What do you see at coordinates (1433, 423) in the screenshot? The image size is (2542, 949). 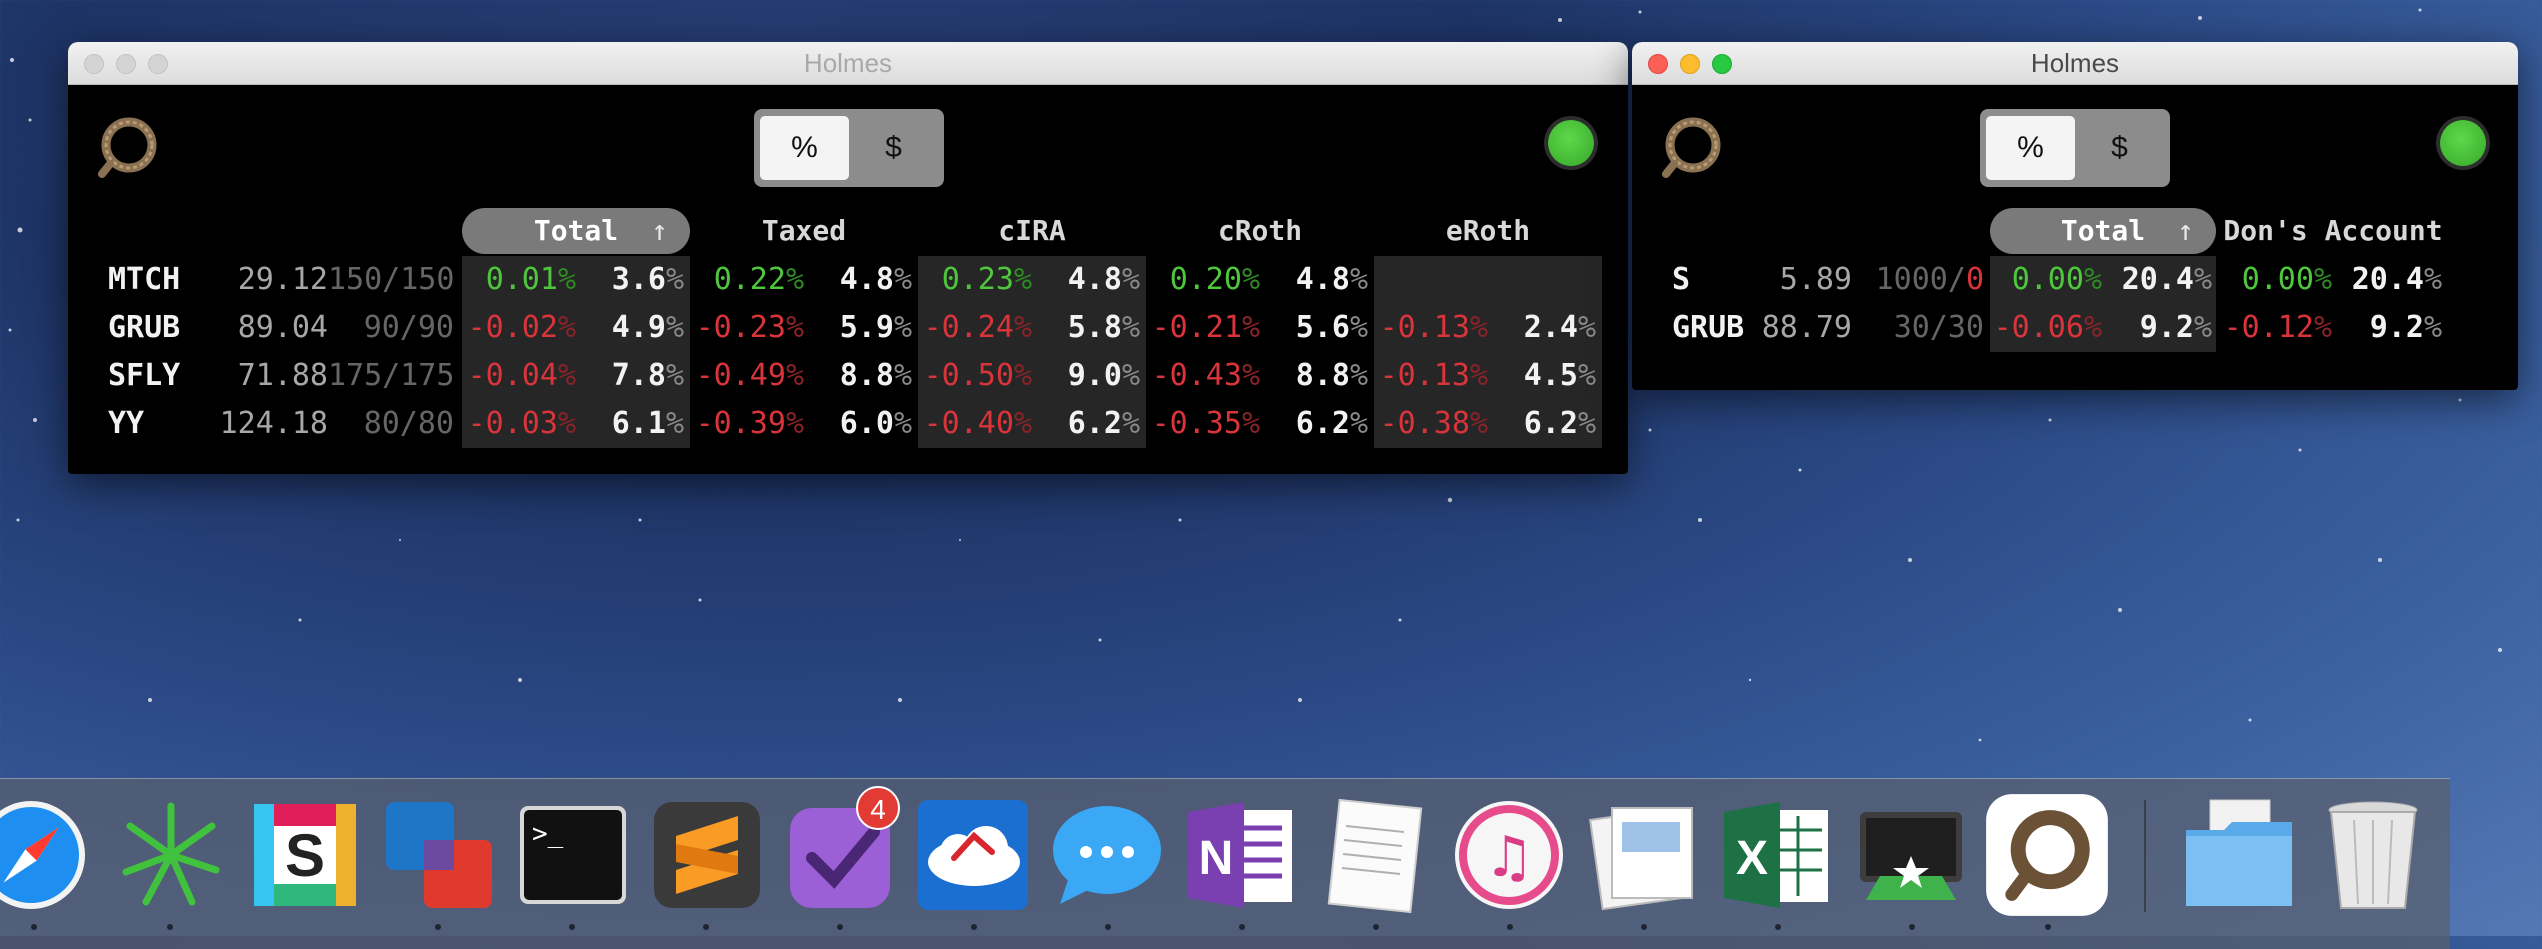 I see `day-change-value: -0.38%` at bounding box center [1433, 423].